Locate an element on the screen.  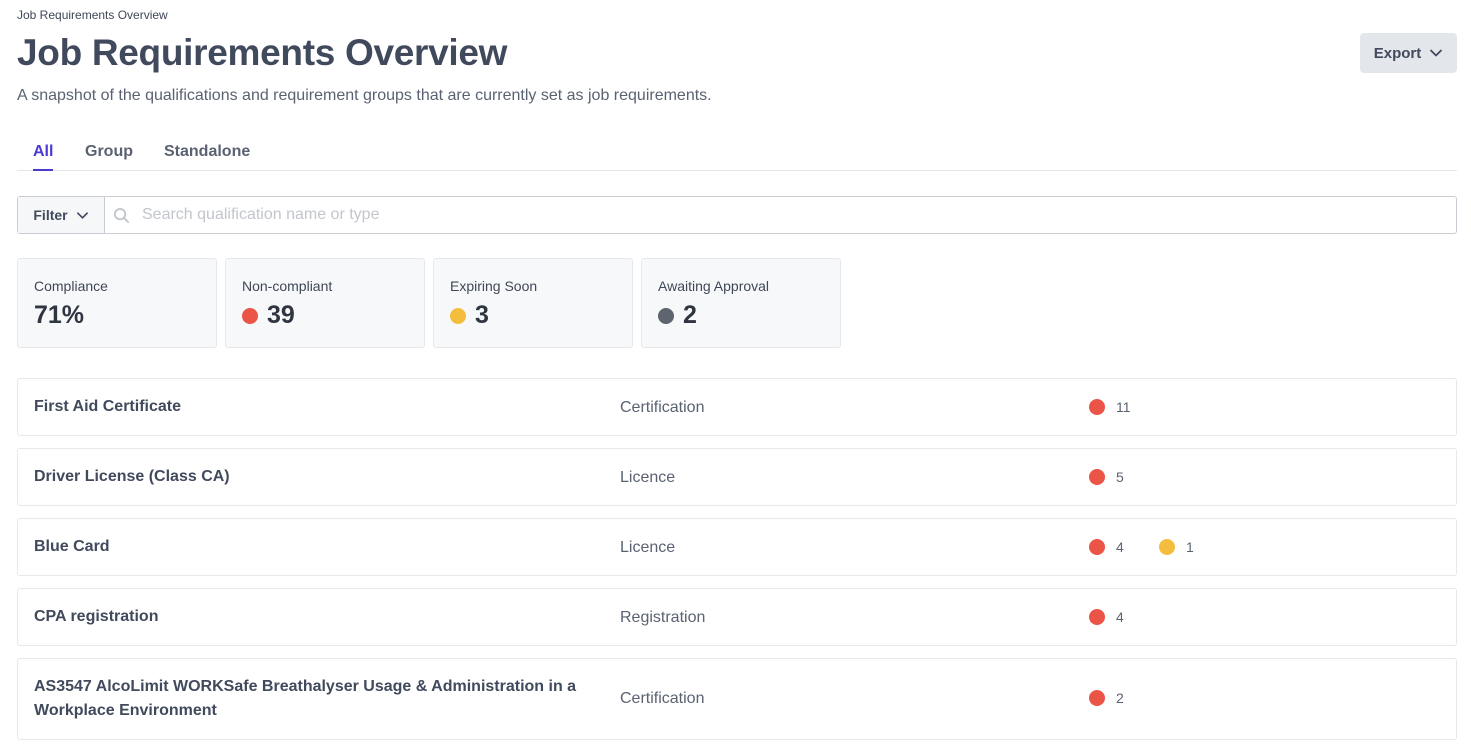
qualification-name: First Aid Certificate is located at coordinates (107, 406).